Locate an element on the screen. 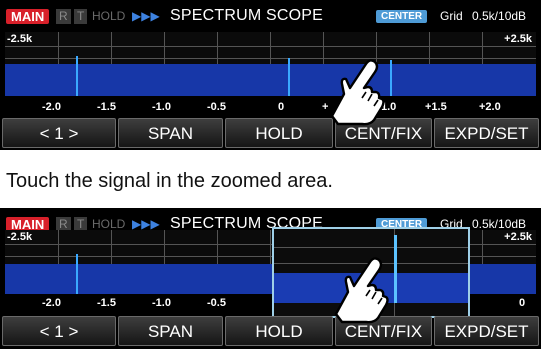  main-badge: MAIN is located at coordinates (28, 16).